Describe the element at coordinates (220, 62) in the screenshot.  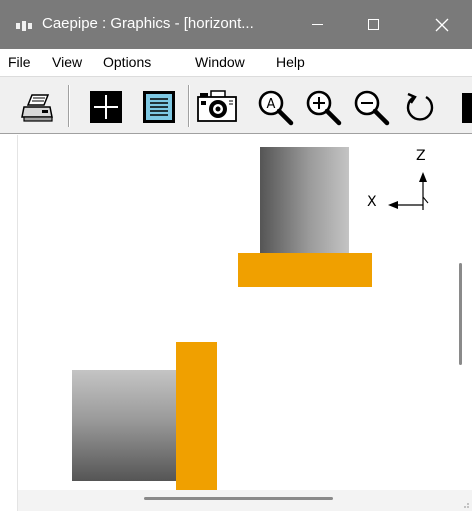
I see `menu-window: Window` at that location.